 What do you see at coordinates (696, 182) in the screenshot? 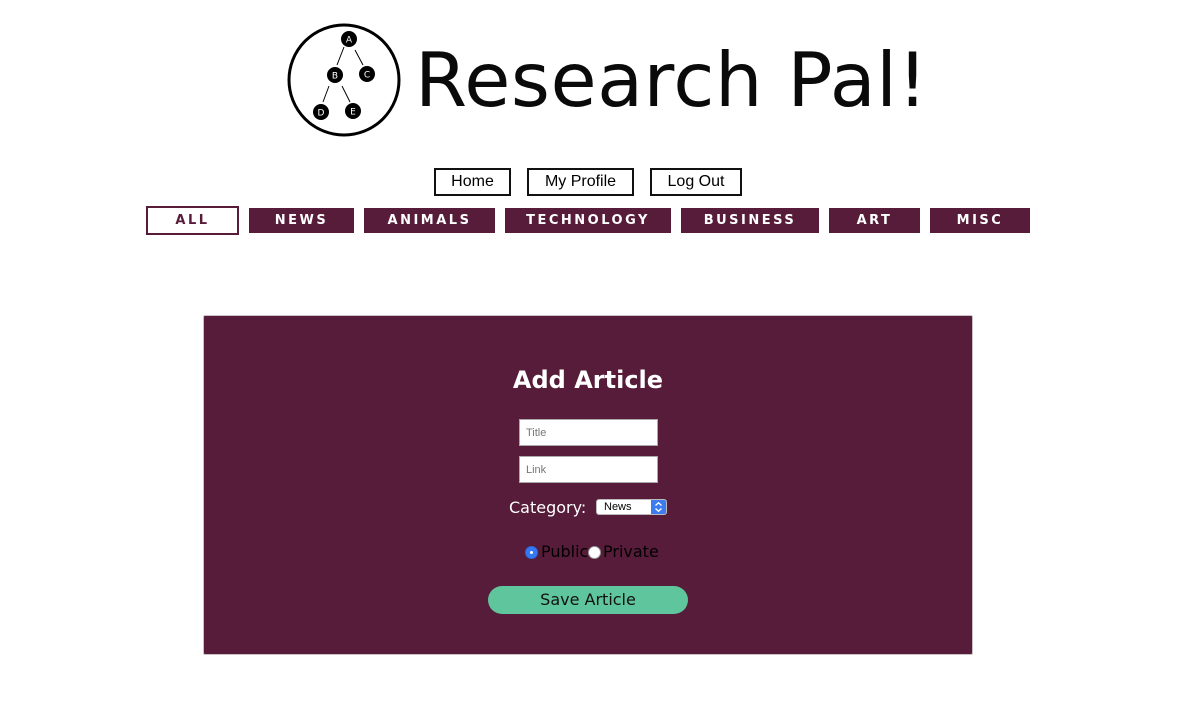
I see `log-out-button: Log Out` at bounding box center [696, 182].